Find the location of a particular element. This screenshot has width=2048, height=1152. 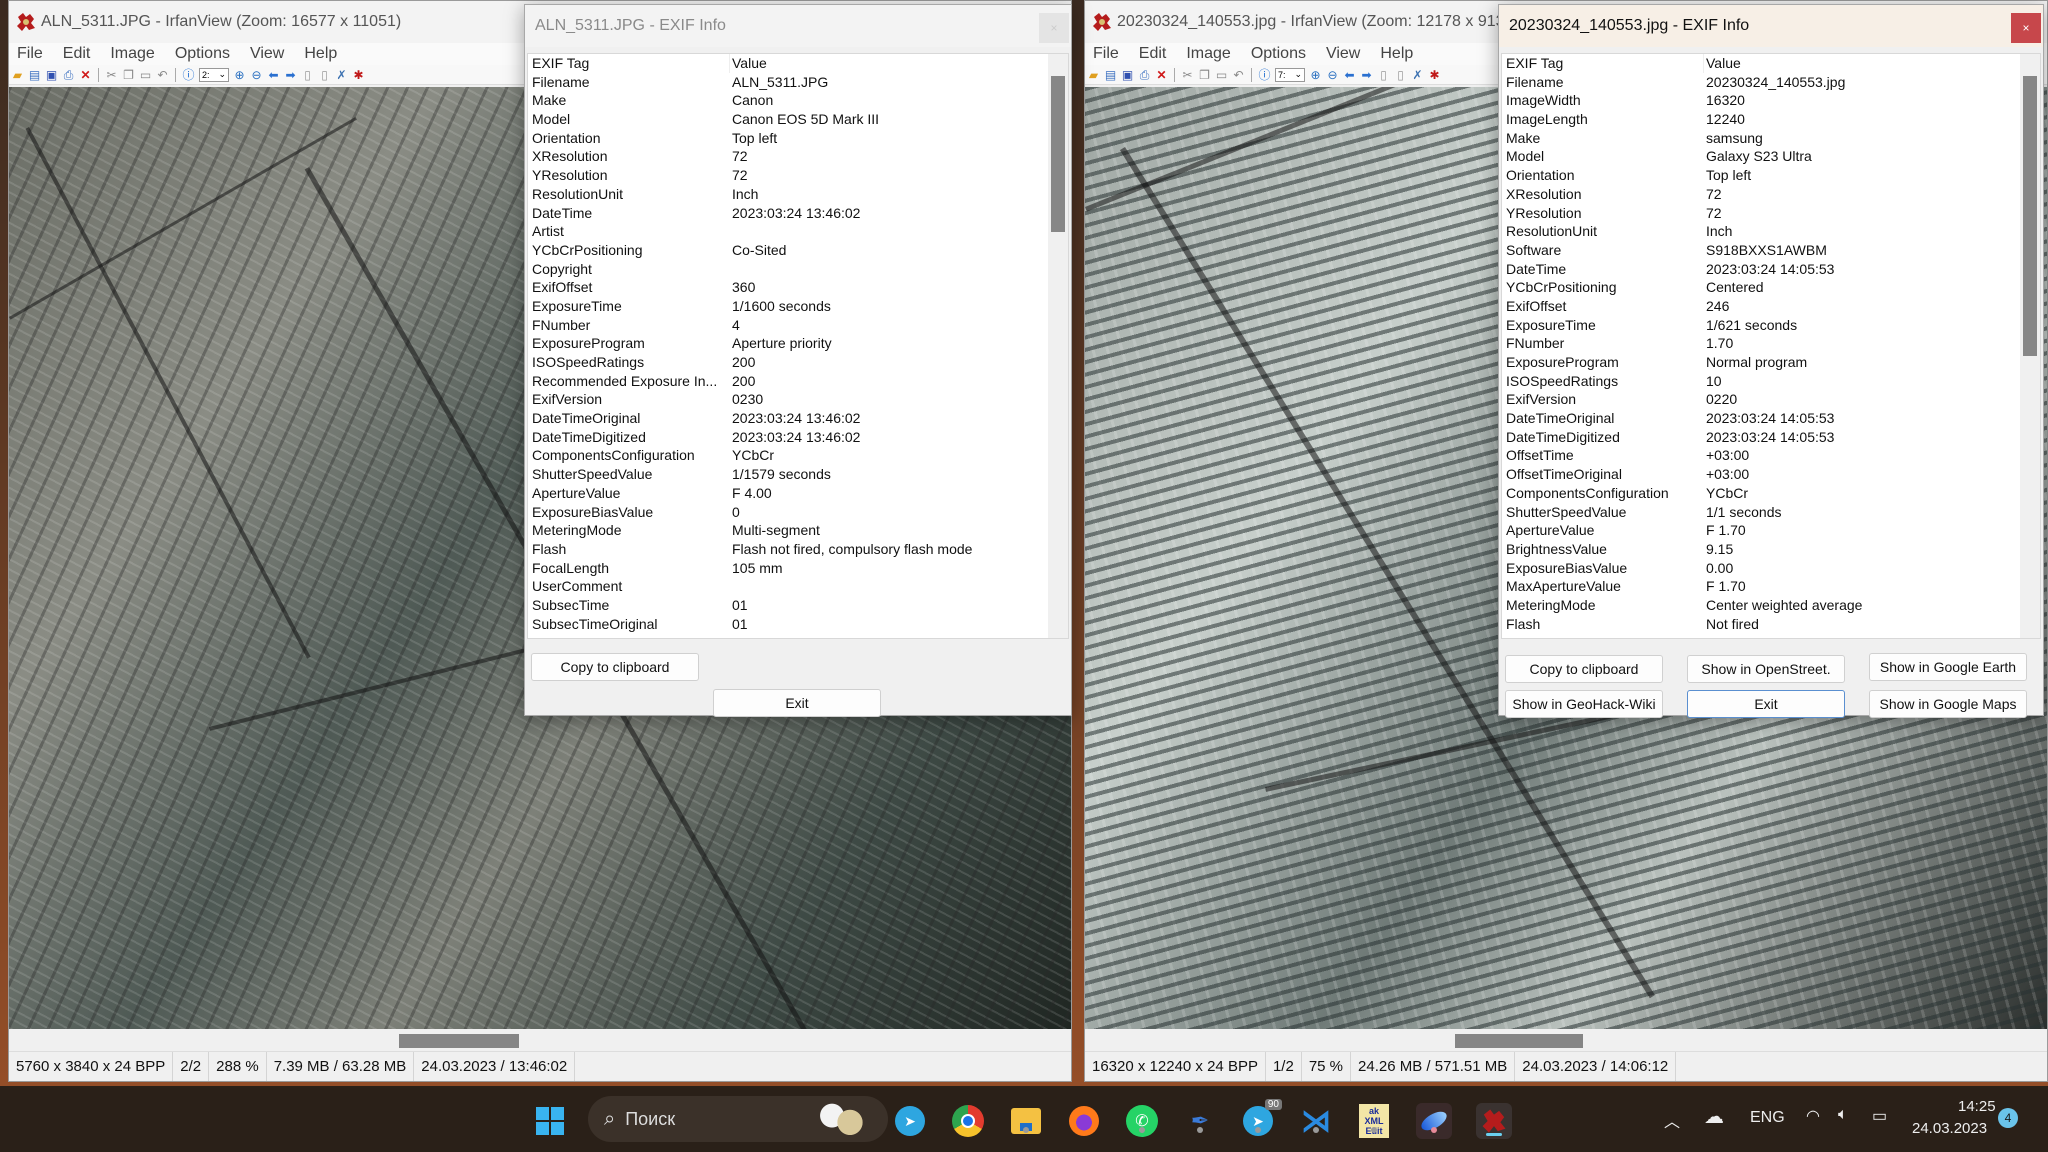

table-row: ISOSpeedRatings 10 is located at coordinates (1771, 381).